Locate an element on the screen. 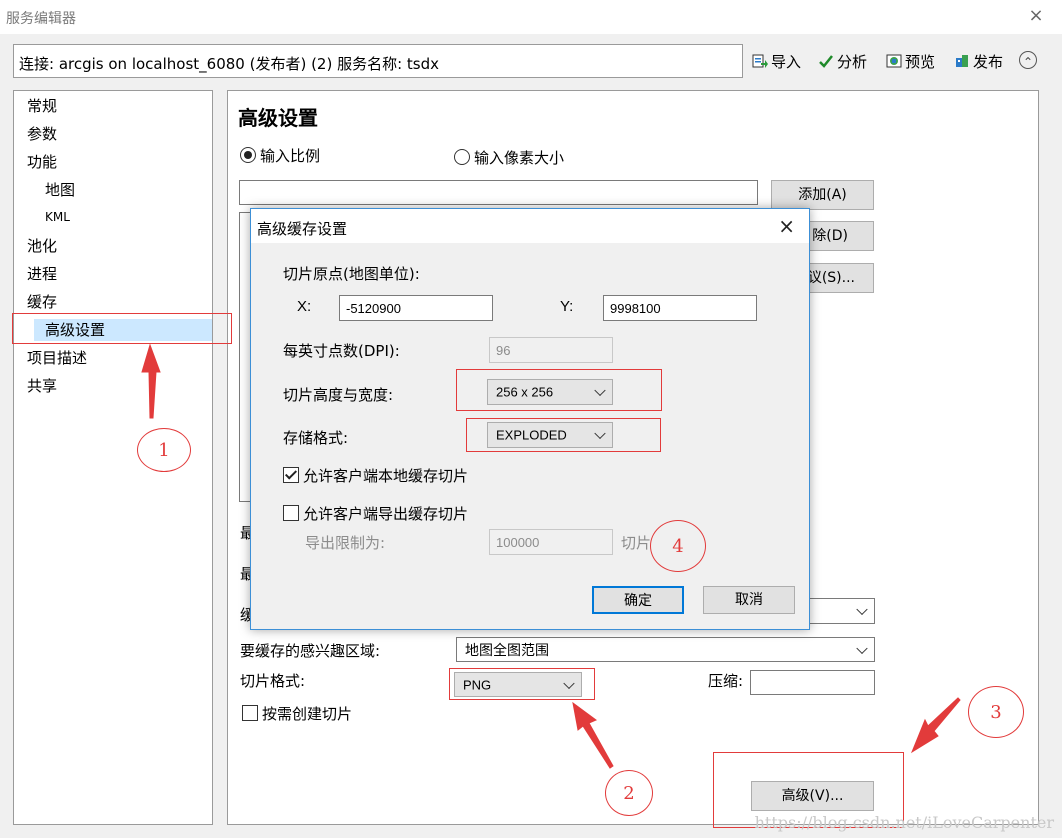 The height and width of the screenshot is (838, 1062). arrow-to-advanced-button is located at coordinates (935, 725).